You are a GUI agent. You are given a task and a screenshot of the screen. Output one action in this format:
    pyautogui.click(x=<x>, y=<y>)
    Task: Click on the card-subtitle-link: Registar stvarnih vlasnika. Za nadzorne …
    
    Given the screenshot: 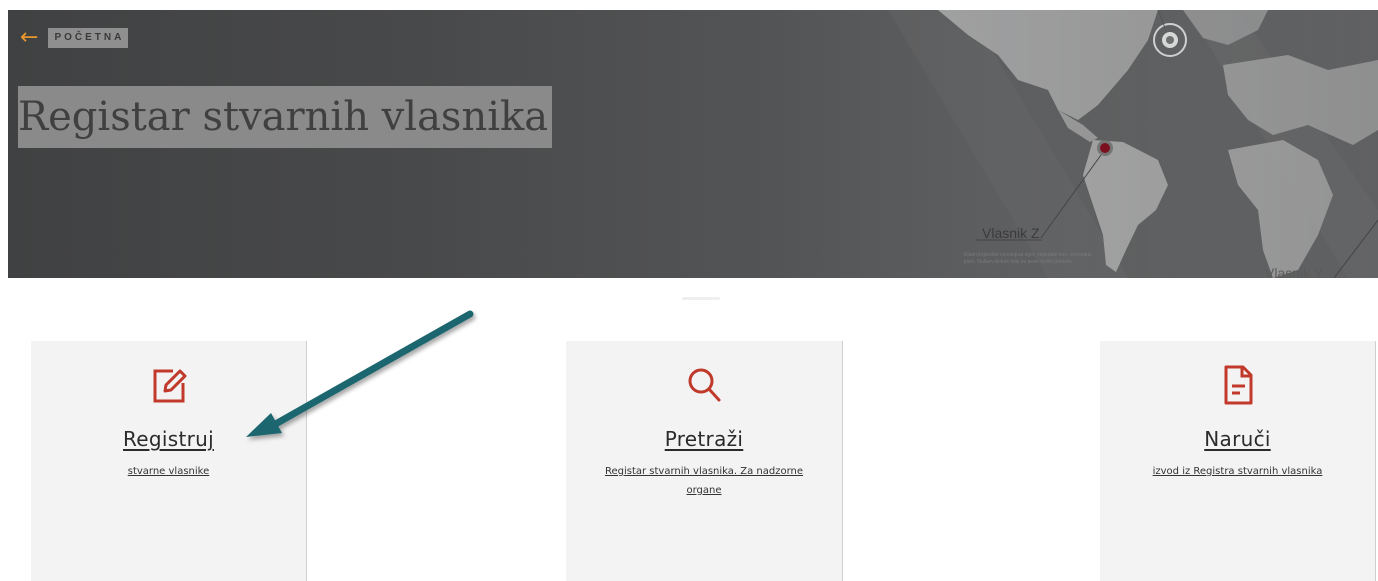 What is the action you would take?
    pyautogui.click(x=704, y=481)
    